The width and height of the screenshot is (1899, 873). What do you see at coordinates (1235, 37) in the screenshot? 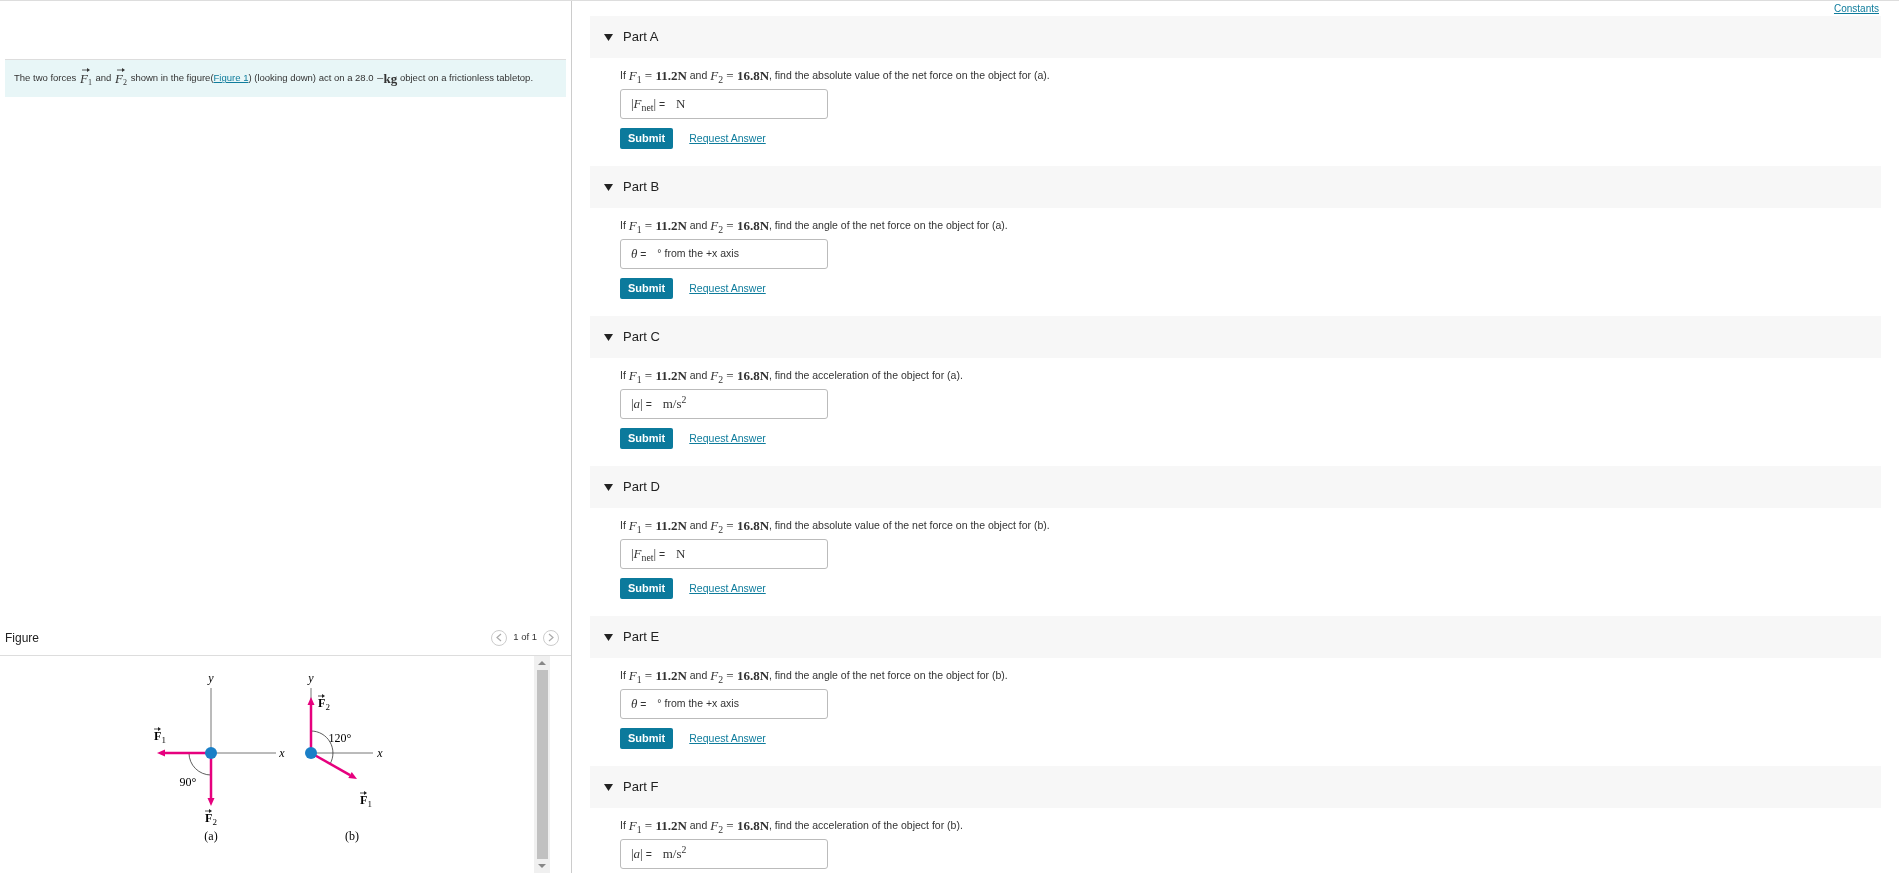
I see `part-header: Part A` at bounding box center [1235, 37].